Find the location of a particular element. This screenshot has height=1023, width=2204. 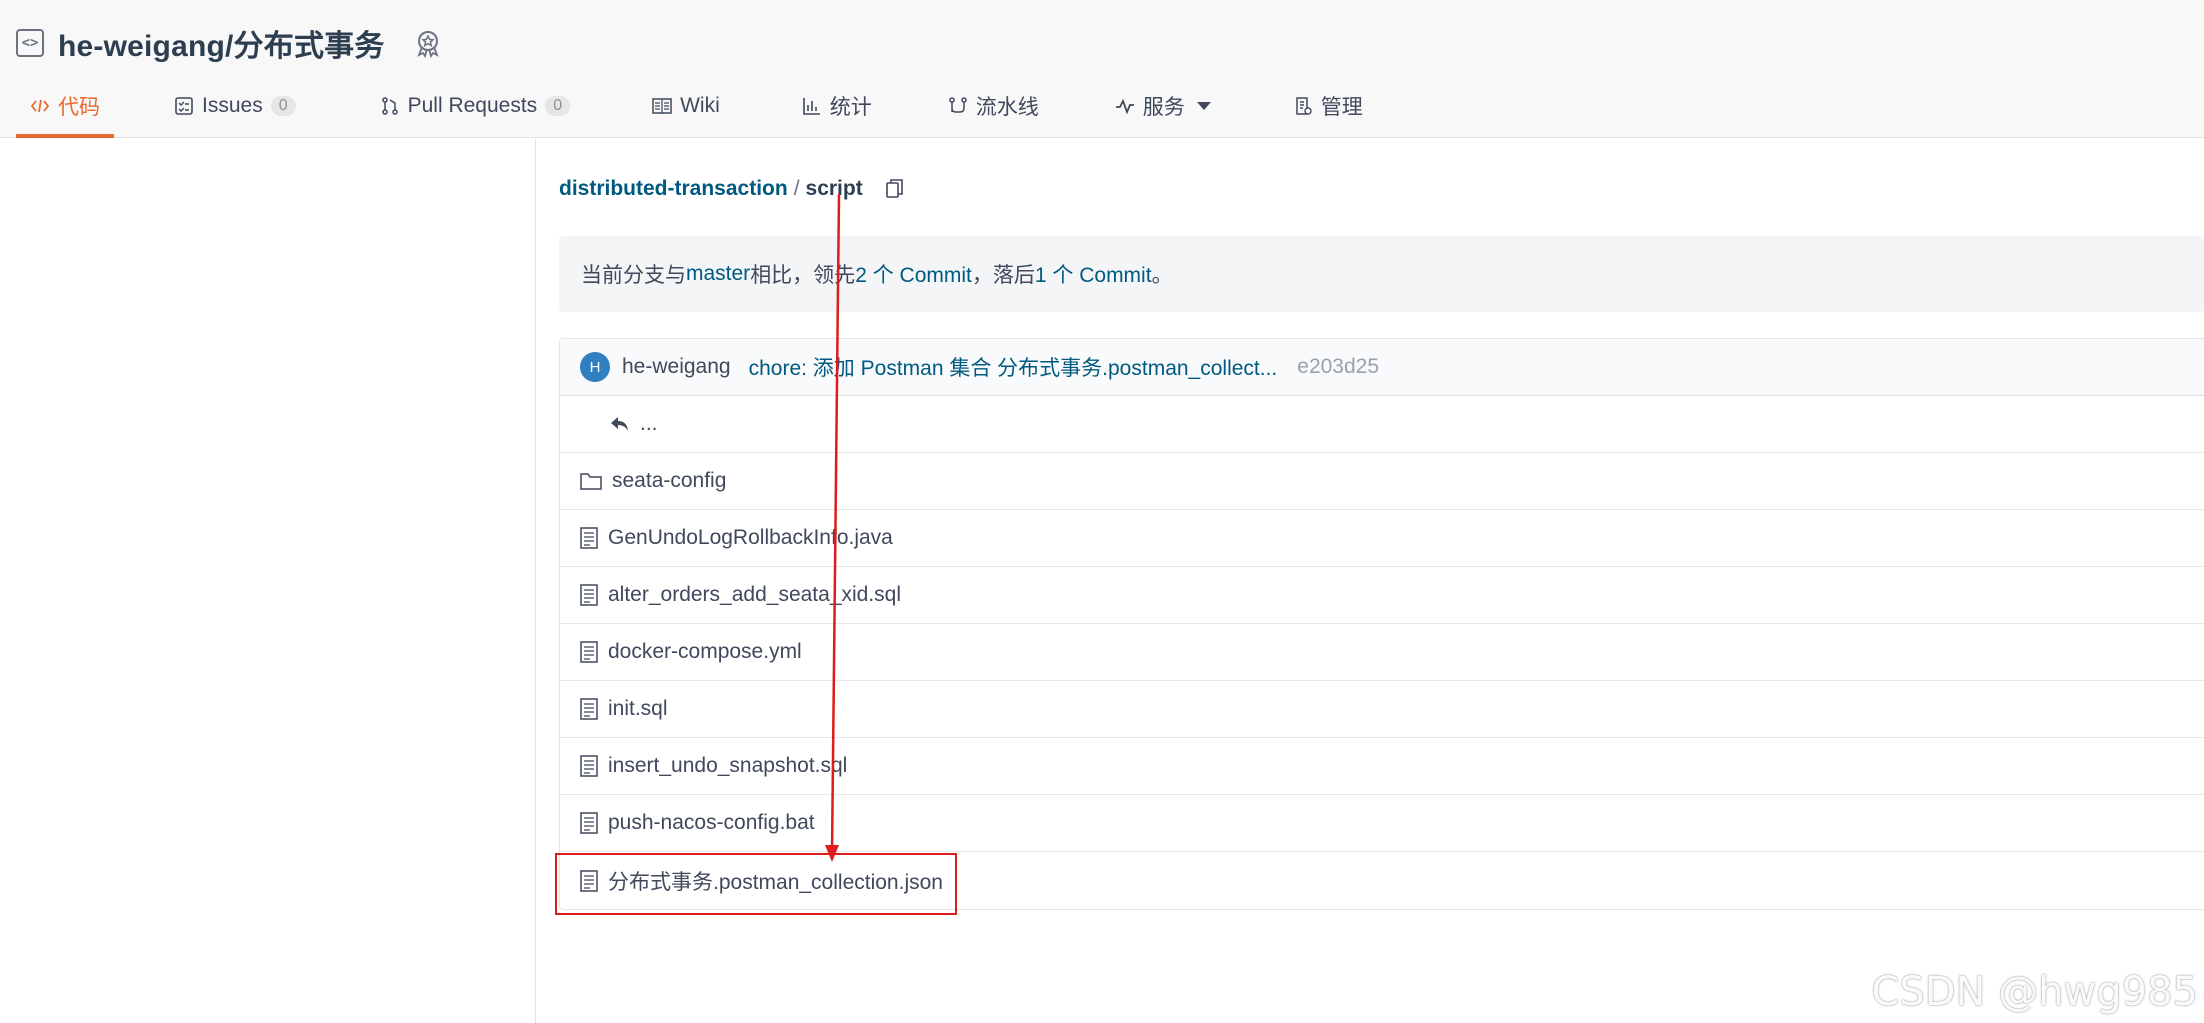

annotation-highlight-box is located at coordinates (756, 884).